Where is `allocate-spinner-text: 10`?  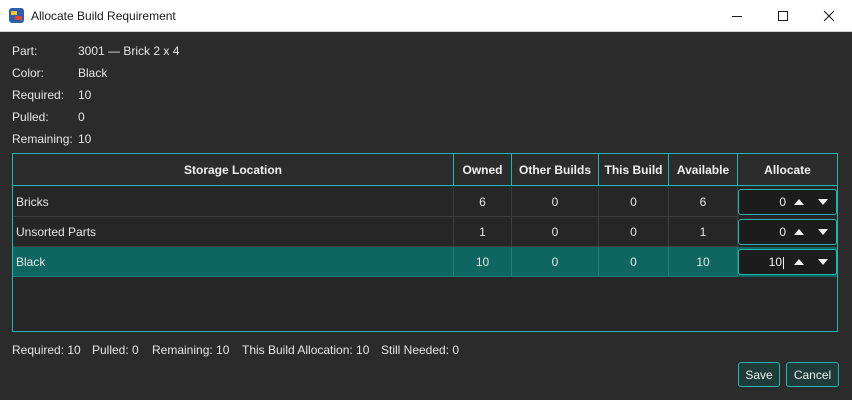 allocate-spinner-text: 10 is located at coordinates (775, 262).